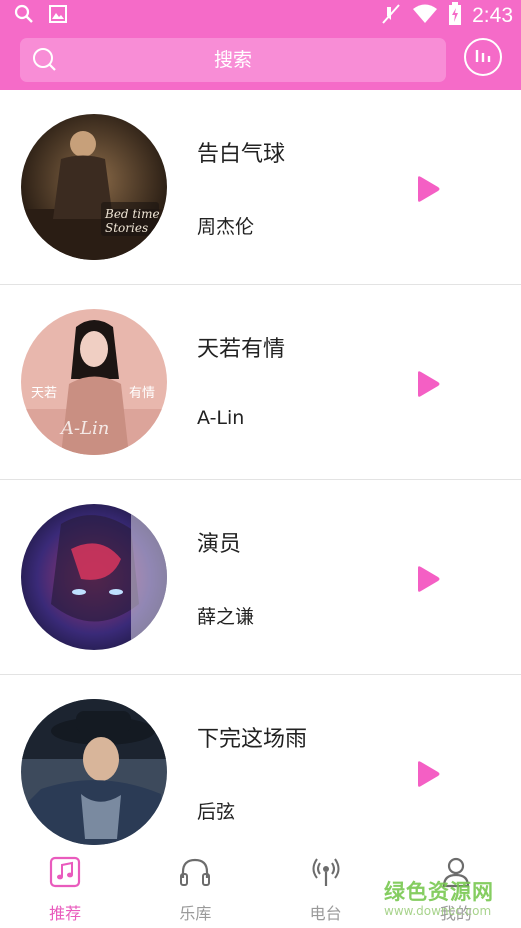 Image resolution: width=521 pixels, height=928 pixels. What do you see at coordinates (455, 16) in the screenshot?
I see `battery-charging-icon` at bounding box center [455, 16].